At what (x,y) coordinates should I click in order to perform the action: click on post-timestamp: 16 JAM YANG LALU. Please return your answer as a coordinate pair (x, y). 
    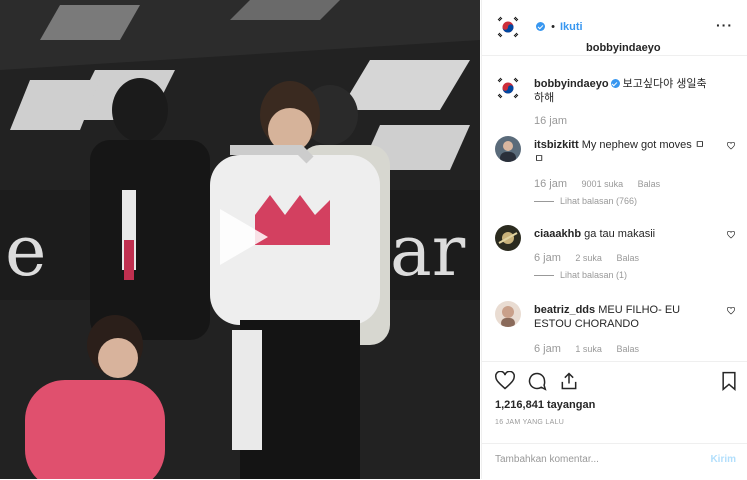
    Looking at the image, I should click on (529, 422).